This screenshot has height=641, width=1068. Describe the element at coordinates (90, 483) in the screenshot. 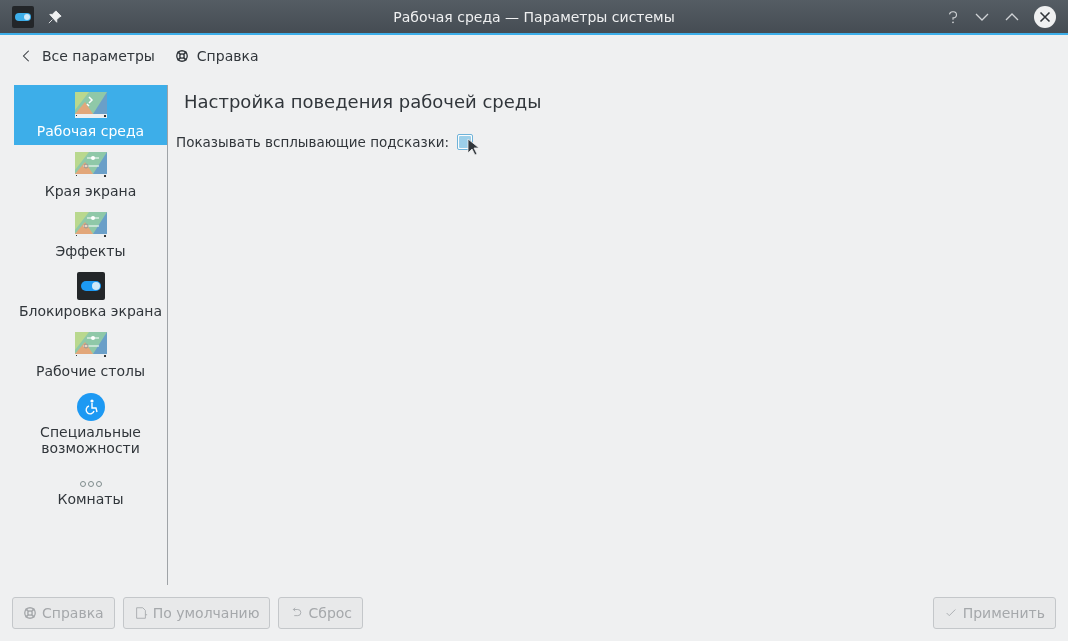

I see `dots-icon` at that location.